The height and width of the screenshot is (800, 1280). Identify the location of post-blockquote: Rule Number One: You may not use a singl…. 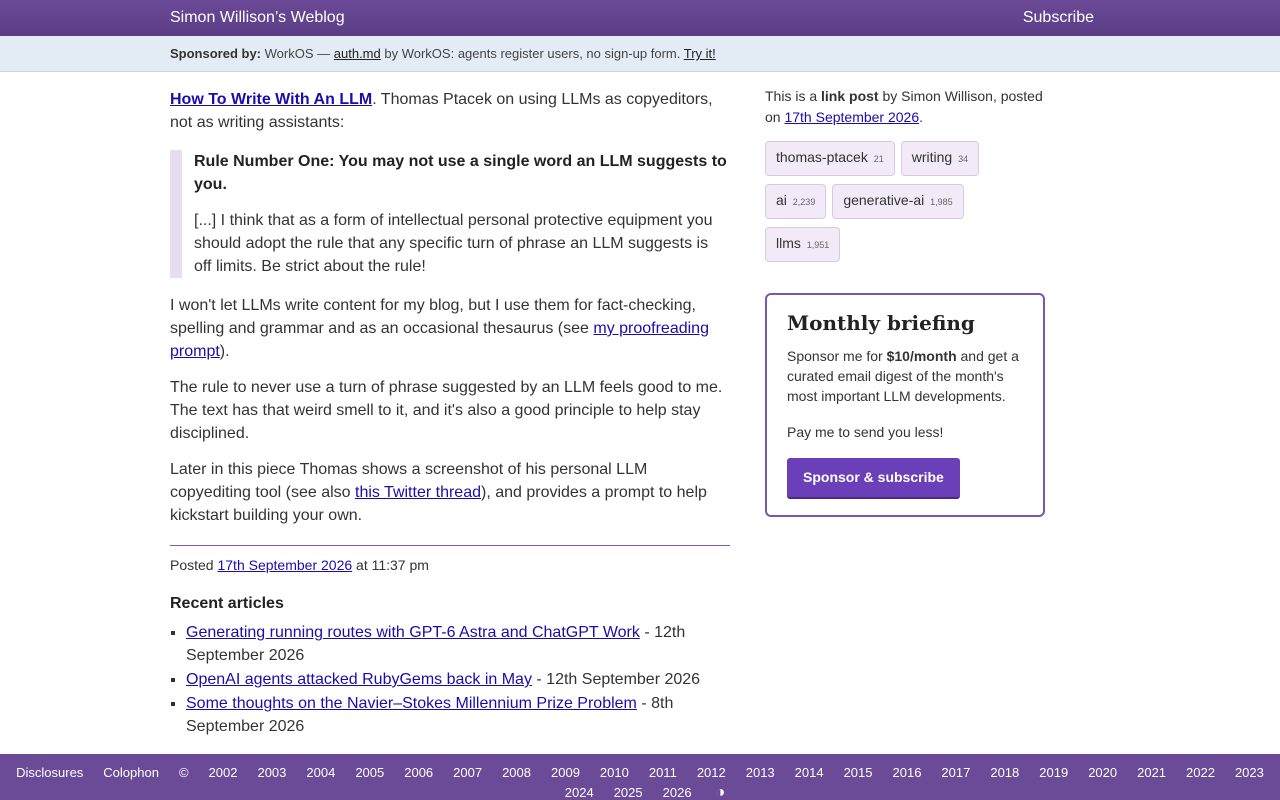
(450, 214).